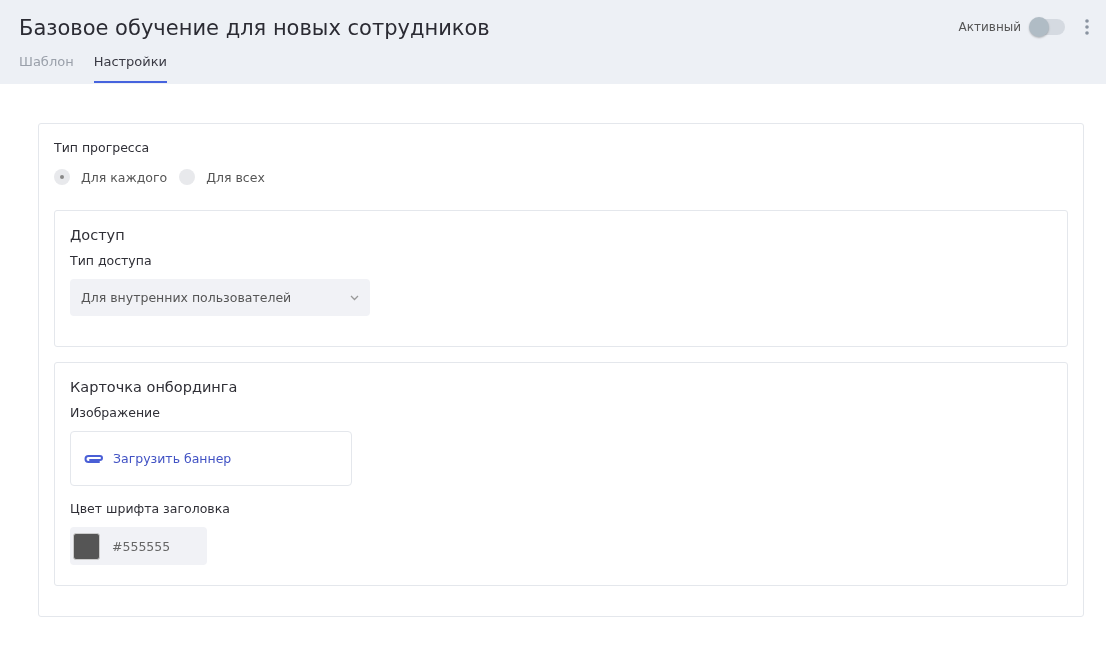 The height and width of the screenshot is (648, 1106). Describe the element at coordinates (354, 297) in the screenshot. I see `chevron-down-icon` at that location.